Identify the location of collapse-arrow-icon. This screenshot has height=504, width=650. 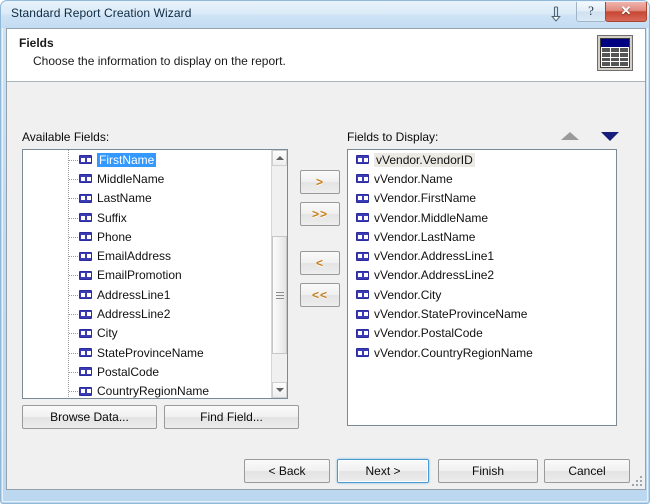
(556, 14).